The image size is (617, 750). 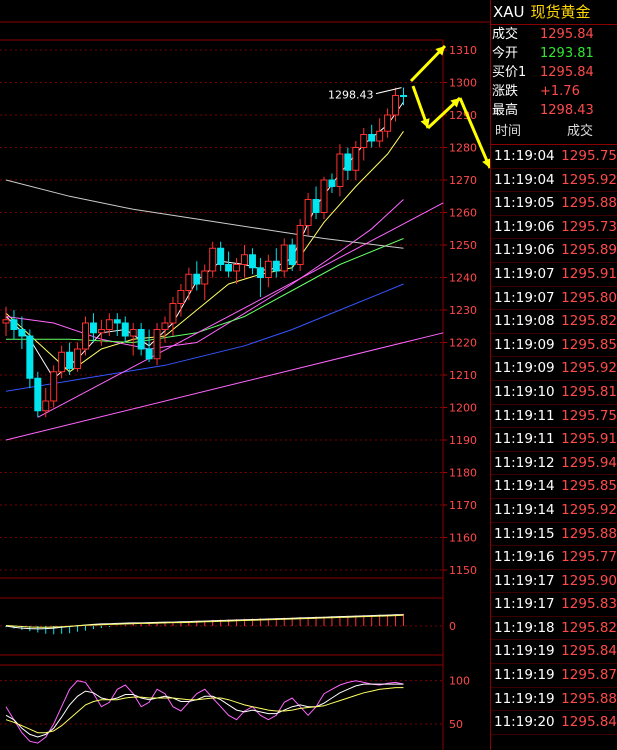 What do you see at coordinates (524, 722) in the screenshot?
I see `tick-time: 11:19:20` at bounding box center [524, 722].